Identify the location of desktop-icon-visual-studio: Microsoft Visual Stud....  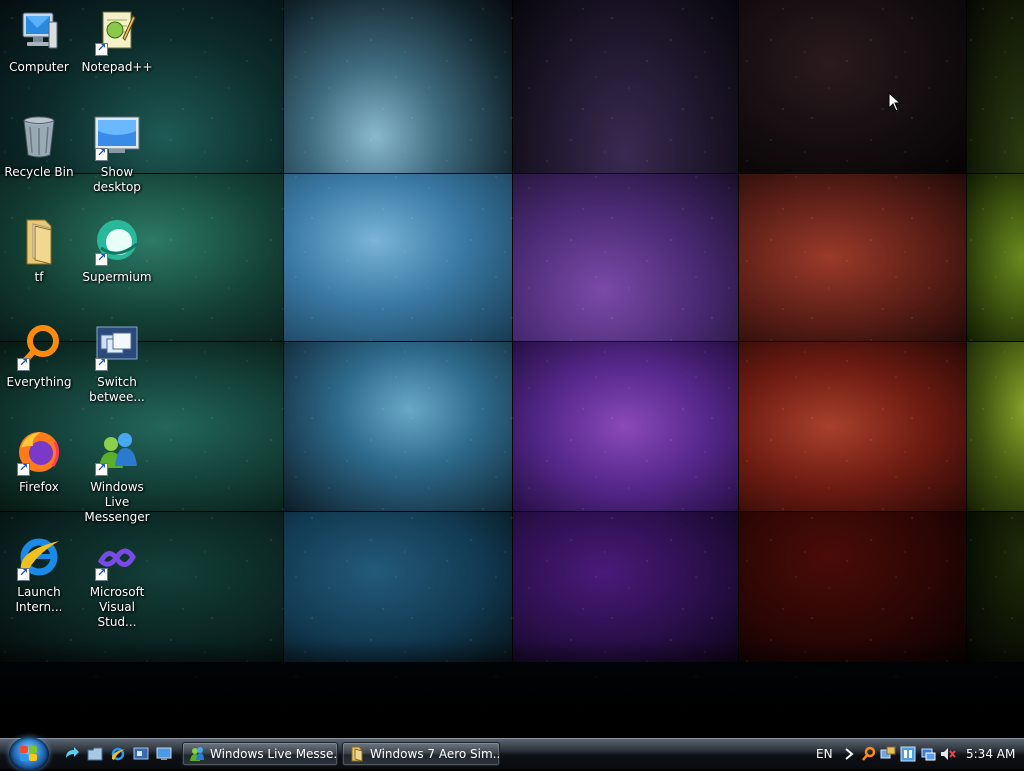
(117, 581).